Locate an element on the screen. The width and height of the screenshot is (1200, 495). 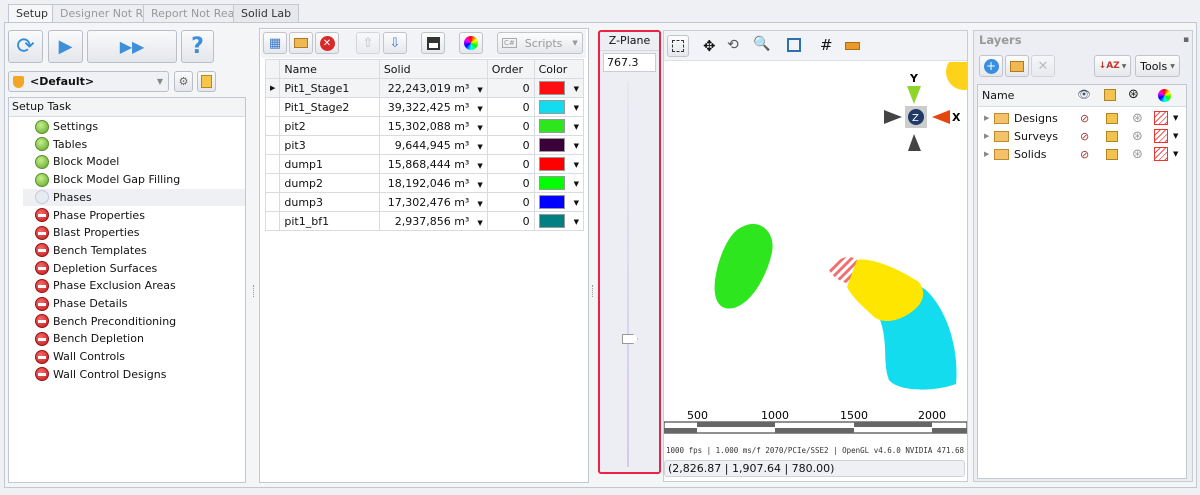
cell-solid: 22,243,019 m³ ▼ is located at coordinates (433, 88).